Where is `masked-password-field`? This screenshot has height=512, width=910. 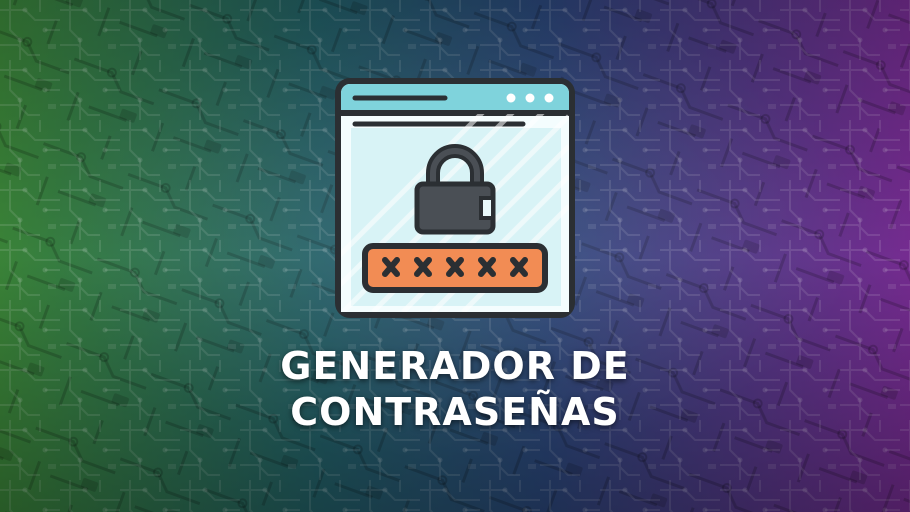
masked-password-field is located at coordinates (455, 268).